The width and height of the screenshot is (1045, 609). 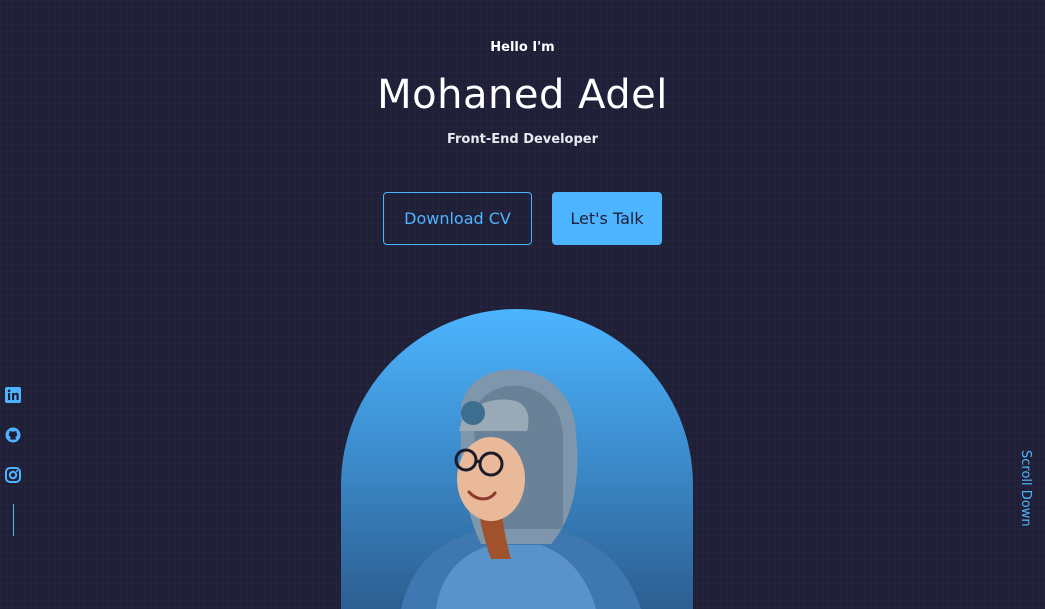 I want to click on hero-role: Front-End Developer, so click(x=522, y=139).